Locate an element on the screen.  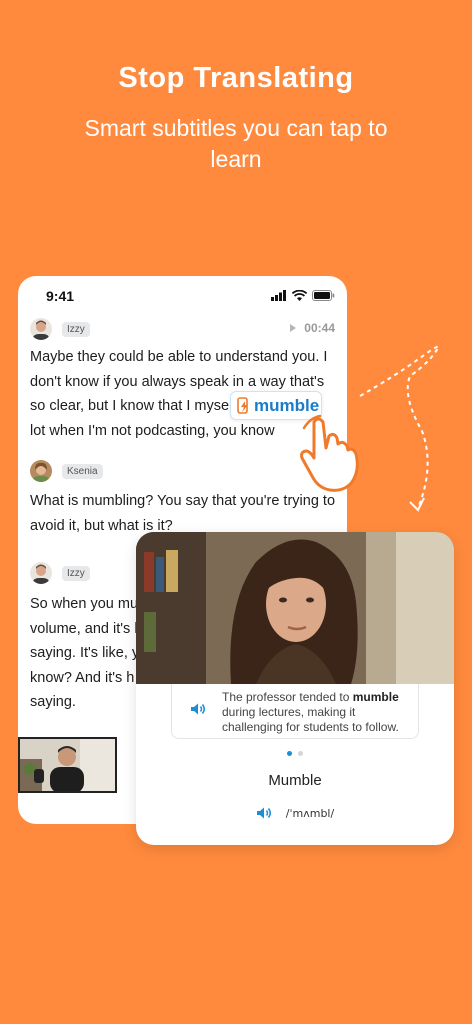
hand-pointer-icon is located at coordinates (329, 453).